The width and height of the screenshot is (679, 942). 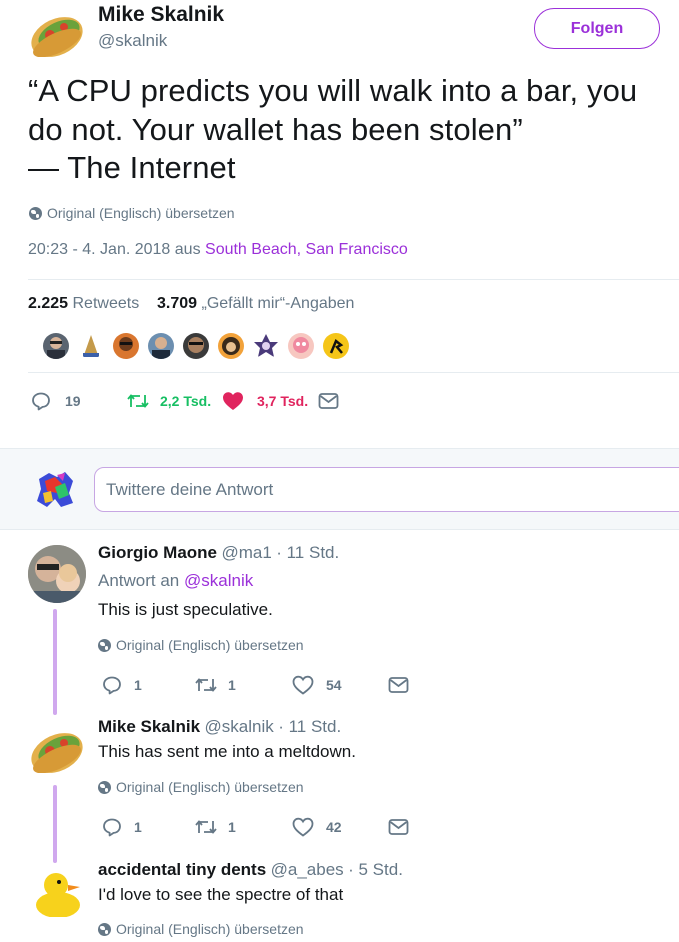 I want to click on follow-button: Folgen, so click(x=597, y=28).